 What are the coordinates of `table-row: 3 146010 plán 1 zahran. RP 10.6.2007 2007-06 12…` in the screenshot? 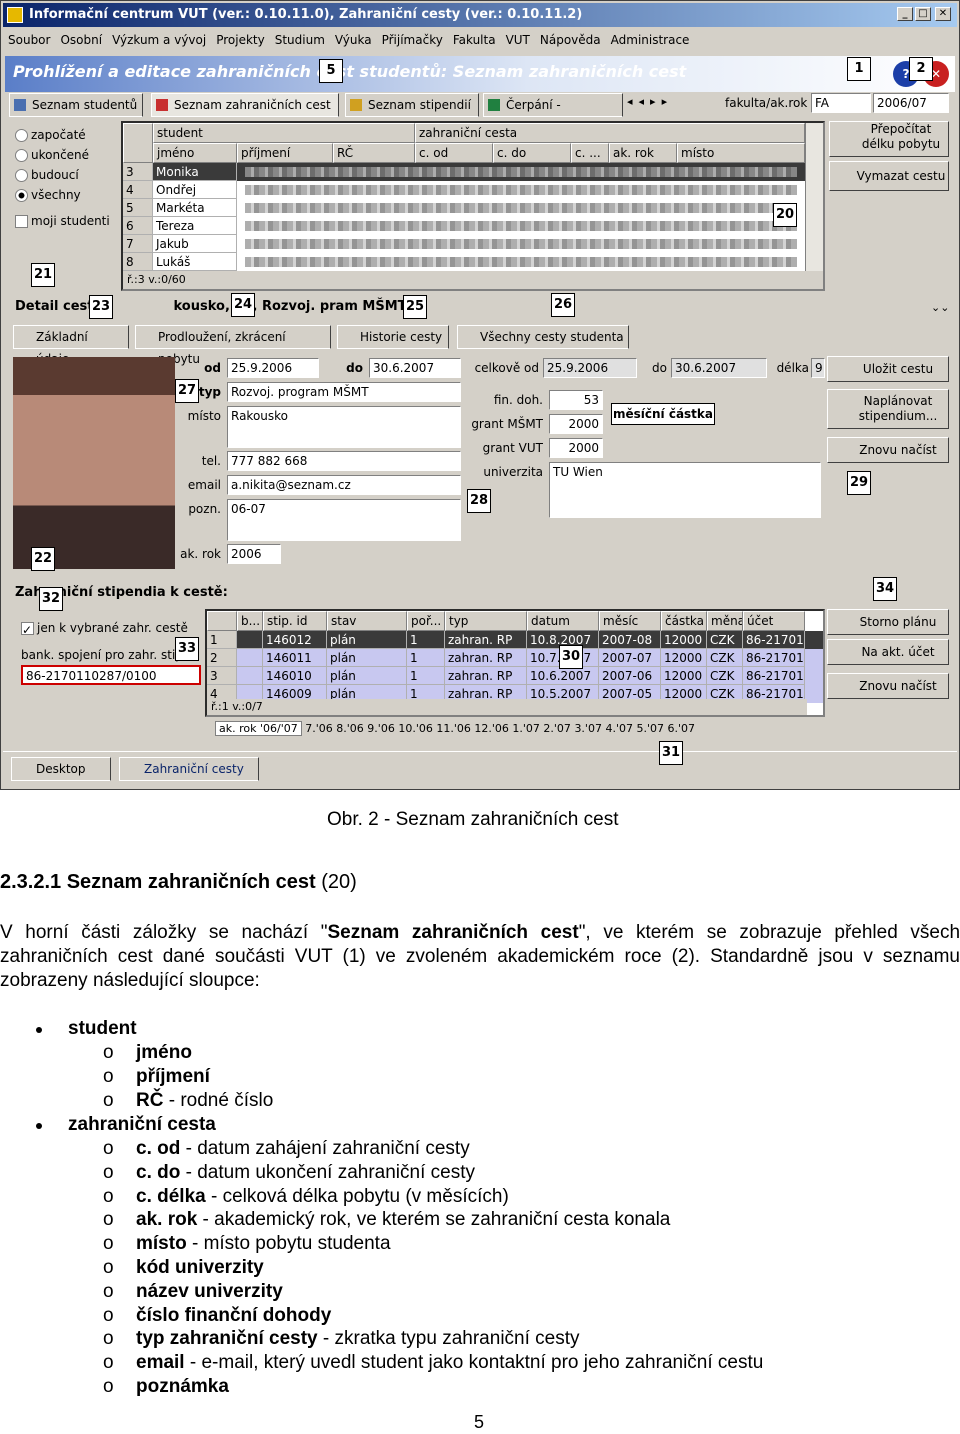 It's located at (515, 676).